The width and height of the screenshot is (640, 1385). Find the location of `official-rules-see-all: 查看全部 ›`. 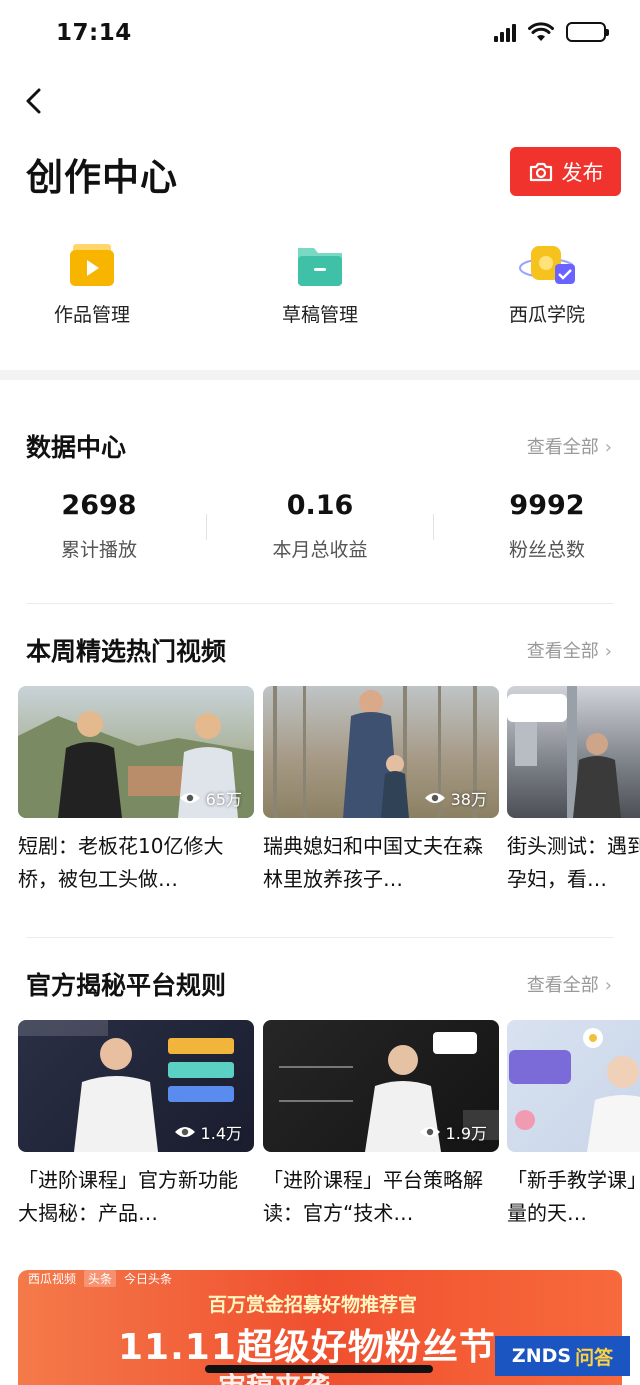

official-rules-see-all: 查看全部 › is located at coordinates (569, 984).